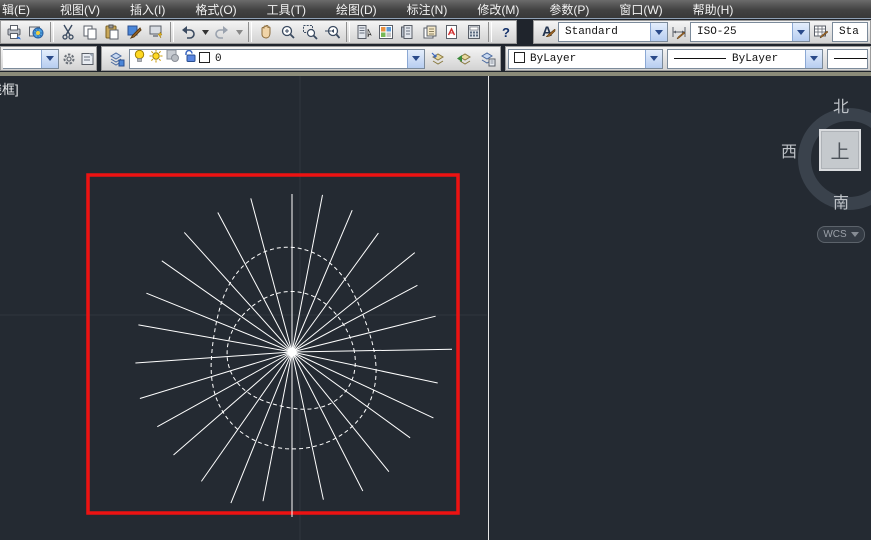 The image size is (871, 540). What do you see at coordinates (36, 32) in the screenshot?
I see `publish-icon` at bounding box center [36, 32].